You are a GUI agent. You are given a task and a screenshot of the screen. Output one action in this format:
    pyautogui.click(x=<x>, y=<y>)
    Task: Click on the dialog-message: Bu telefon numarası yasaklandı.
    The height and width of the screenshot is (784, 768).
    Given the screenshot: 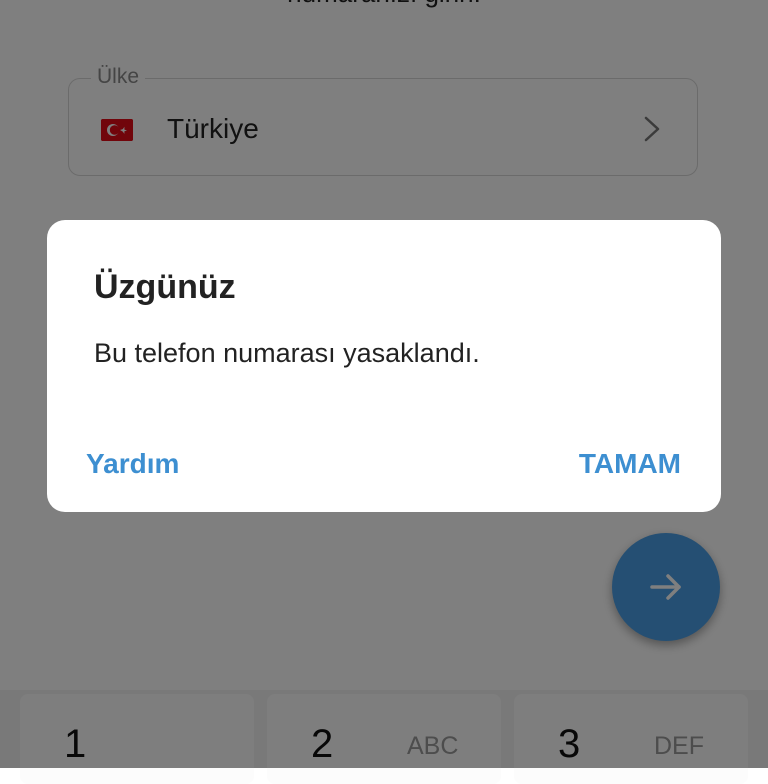 What is the action you would take?
    pyautogui.click(x=287, y=353)
    